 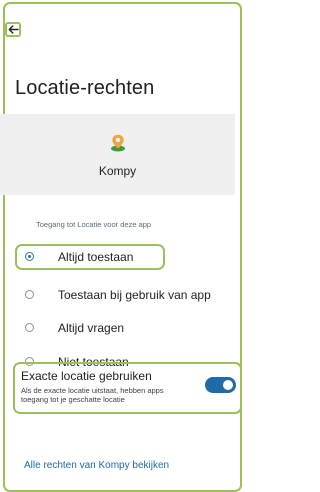 I want to click on option-allow-while-using: Toestaan bij gebruik van app, so click(x=120, y=295).